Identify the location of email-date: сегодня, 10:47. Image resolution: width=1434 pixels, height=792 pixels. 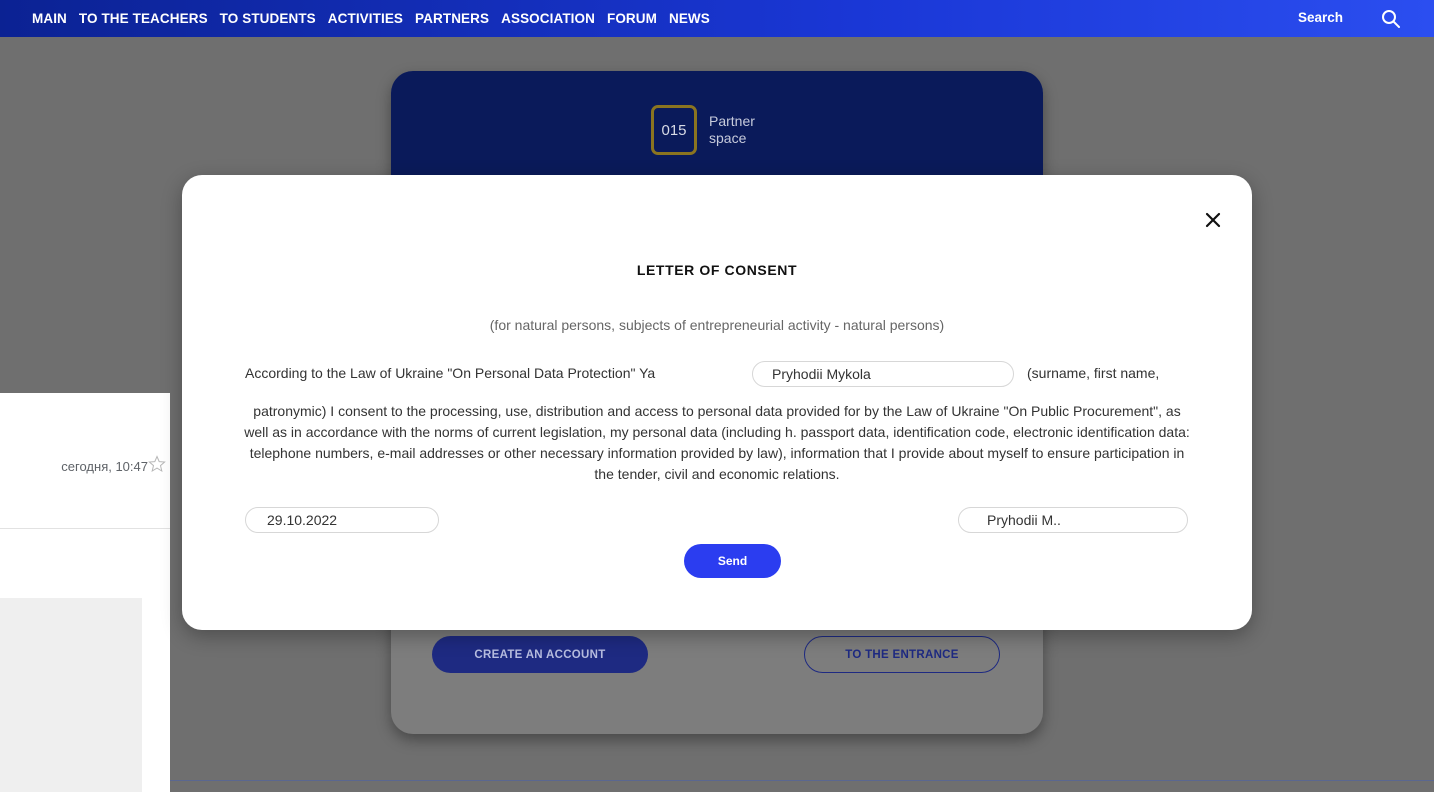
(104, 466).